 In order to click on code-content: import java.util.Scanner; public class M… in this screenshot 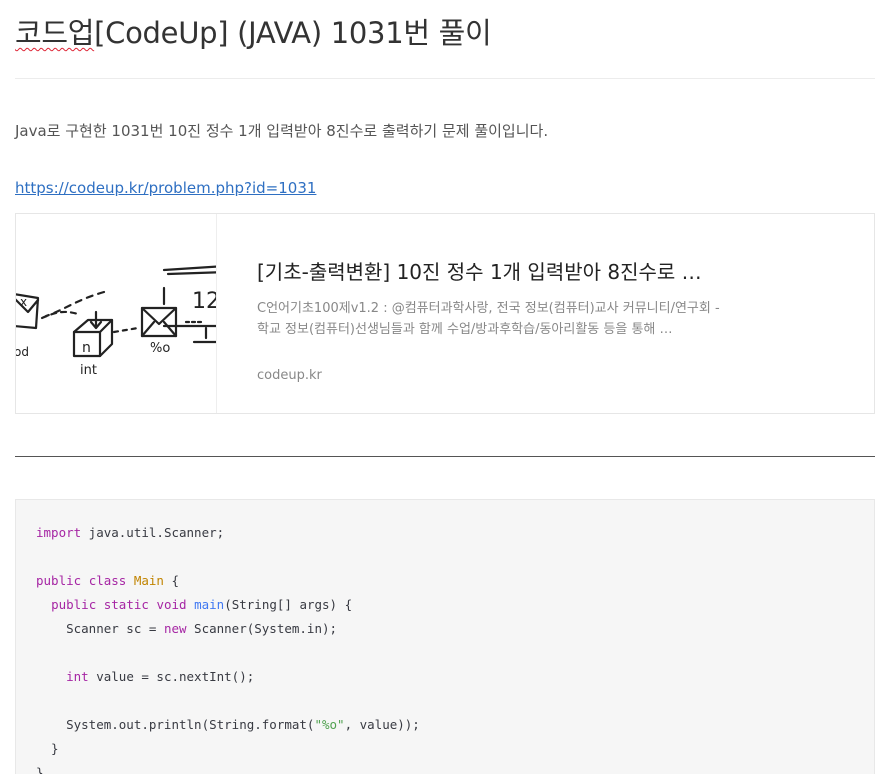, I will do `click(228, 647)`.